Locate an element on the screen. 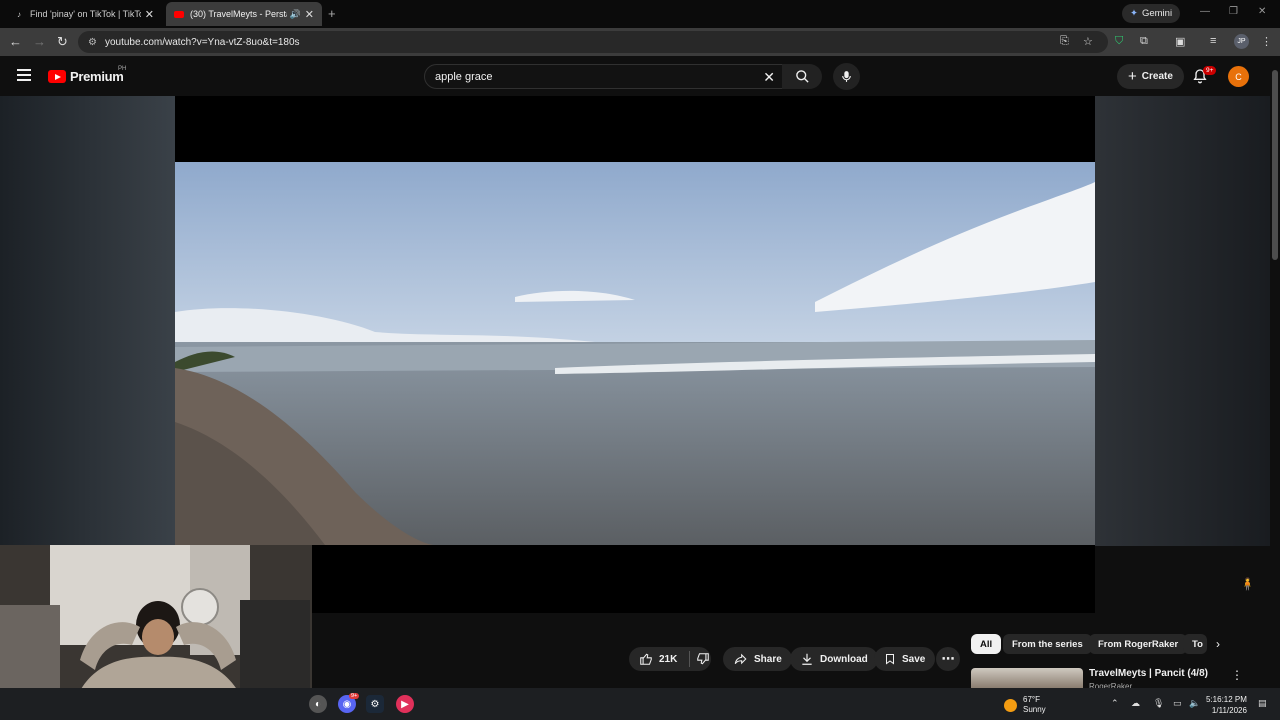 The width and height of the screenshot is (1280, 720). download-button: Download is located at coordinates (834, 659).